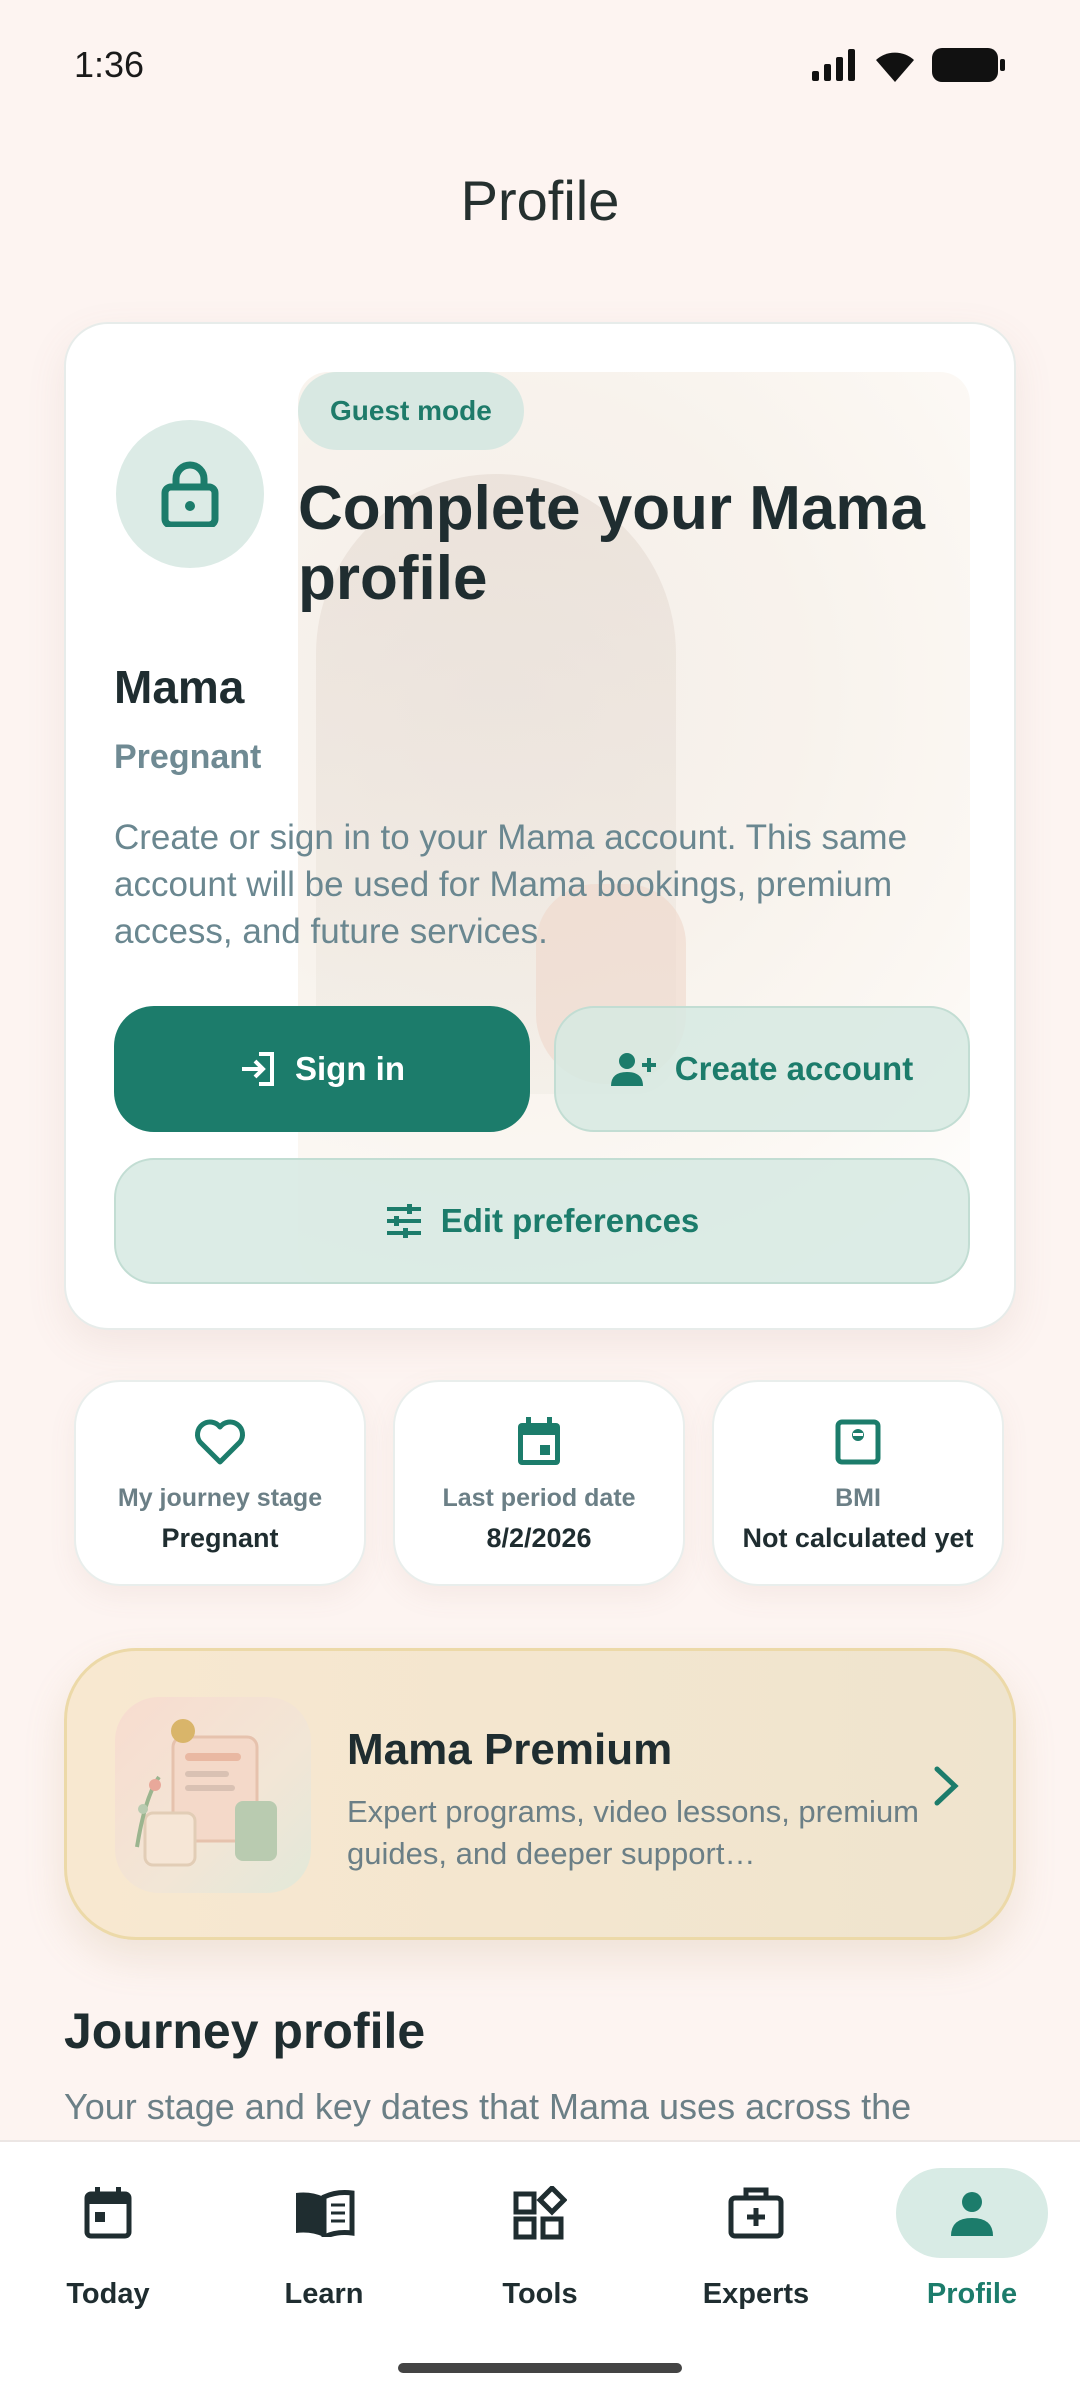 This screenshot has height=2400, width=1080. Describe the element at coordinates (325, 2213) in the screenshot. I see `book-icon` at that location.